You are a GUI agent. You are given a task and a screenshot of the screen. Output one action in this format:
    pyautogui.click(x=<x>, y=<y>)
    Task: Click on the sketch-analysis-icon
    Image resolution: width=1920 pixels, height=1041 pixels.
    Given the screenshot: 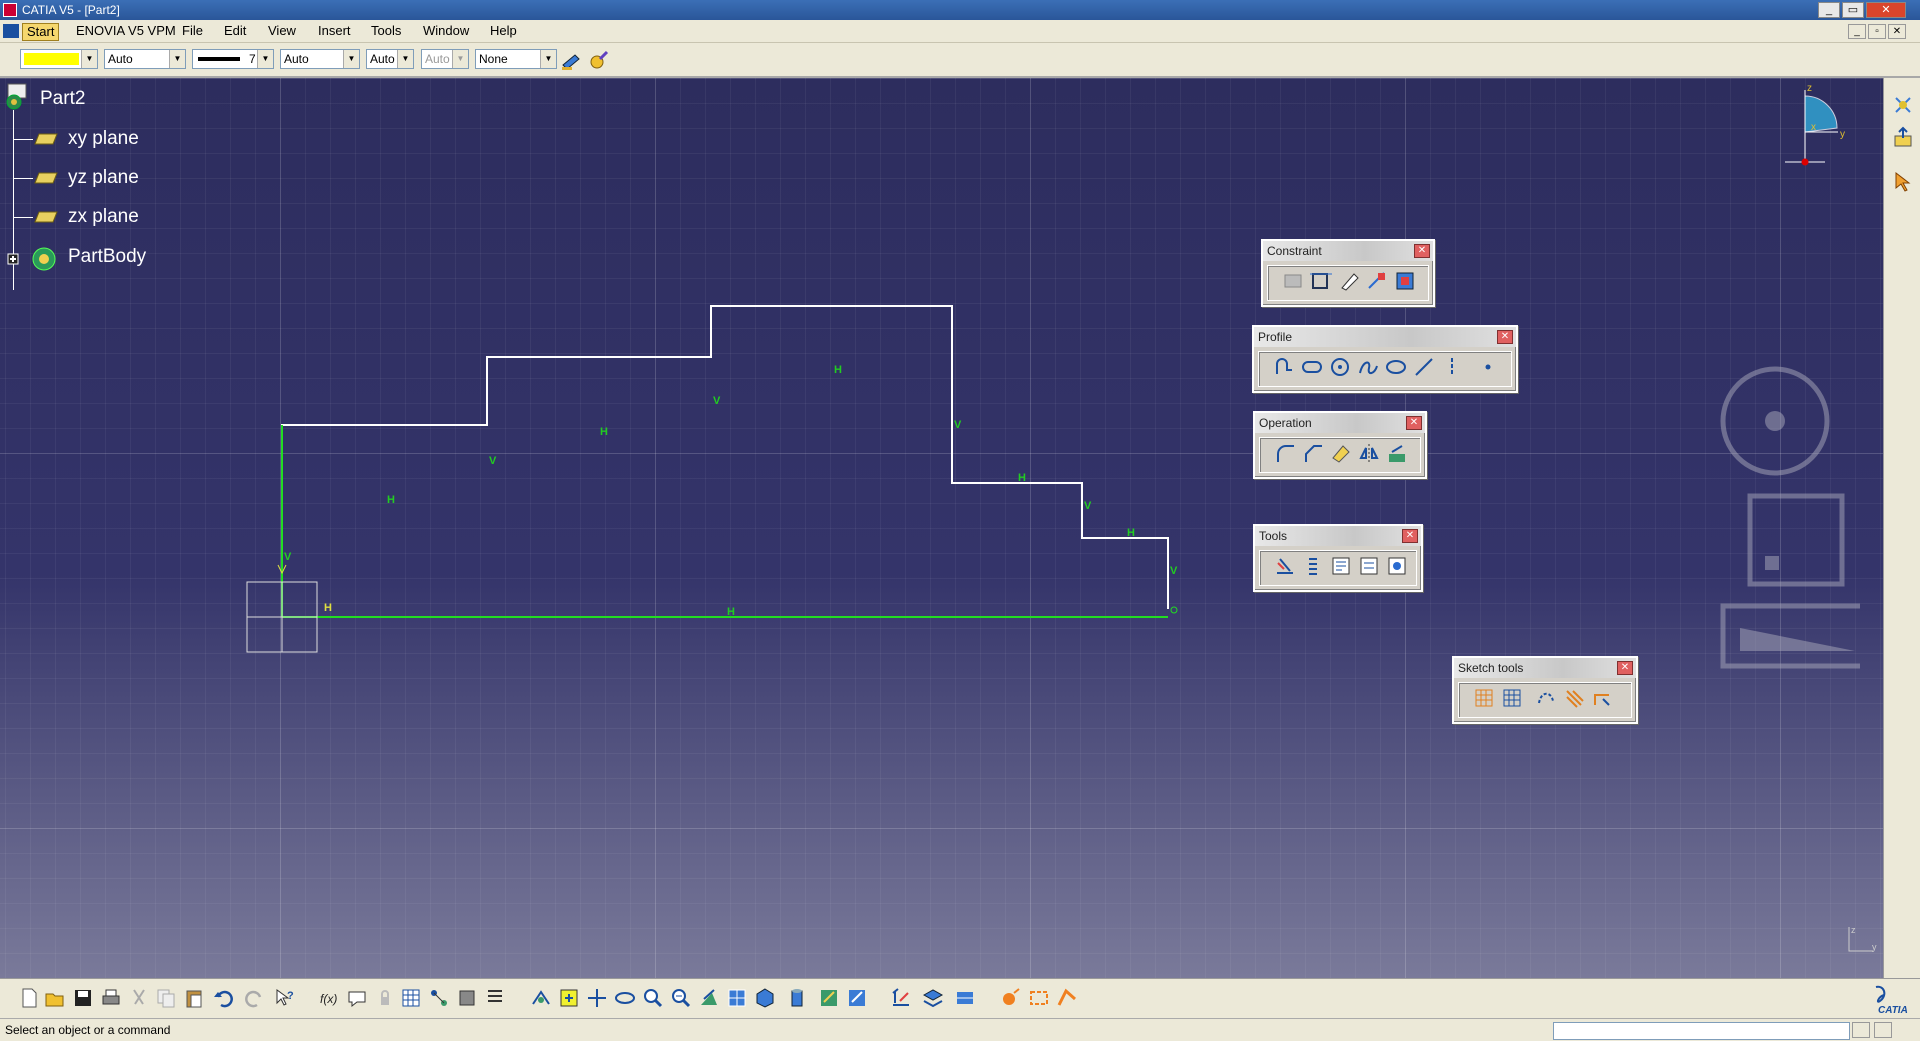 What is the action you would take?
    pyautogui.click(x=1341, y=566)
    